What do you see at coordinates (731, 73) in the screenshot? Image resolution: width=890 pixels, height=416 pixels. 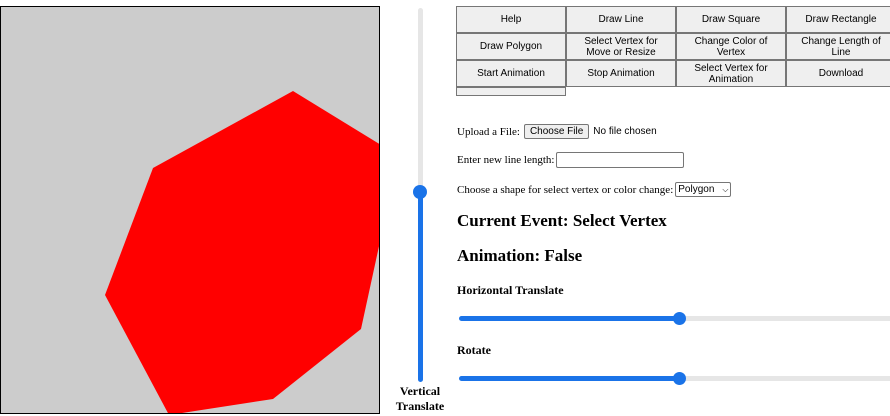 I see `select-vertex-animation-button: Select Vertex for Animation` at bounding box center [731, 73].